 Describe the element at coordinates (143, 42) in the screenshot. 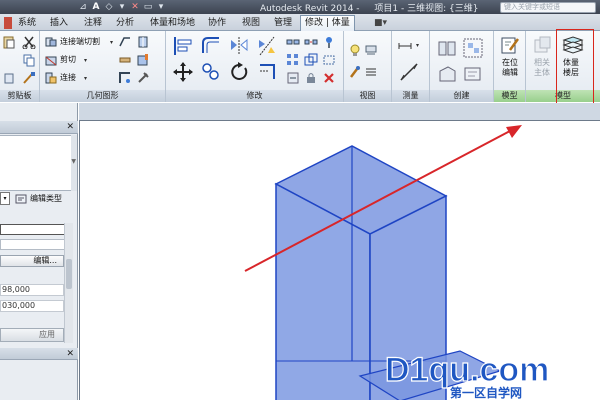

I see `split-face-icon` at that location.